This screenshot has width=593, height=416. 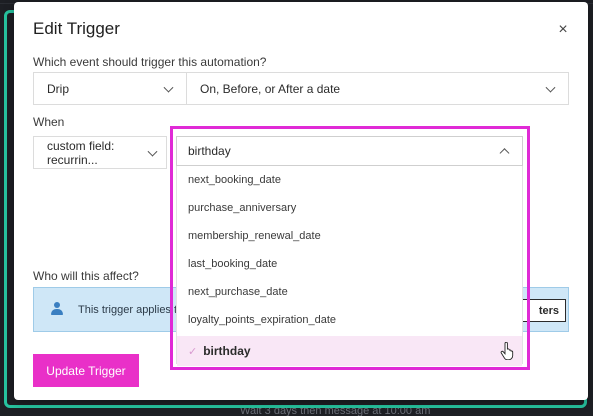 What do you see at coordinates (58, 88) in the screenshot?
I see `event-type-value: Drip` at bounding box center [58, 88].